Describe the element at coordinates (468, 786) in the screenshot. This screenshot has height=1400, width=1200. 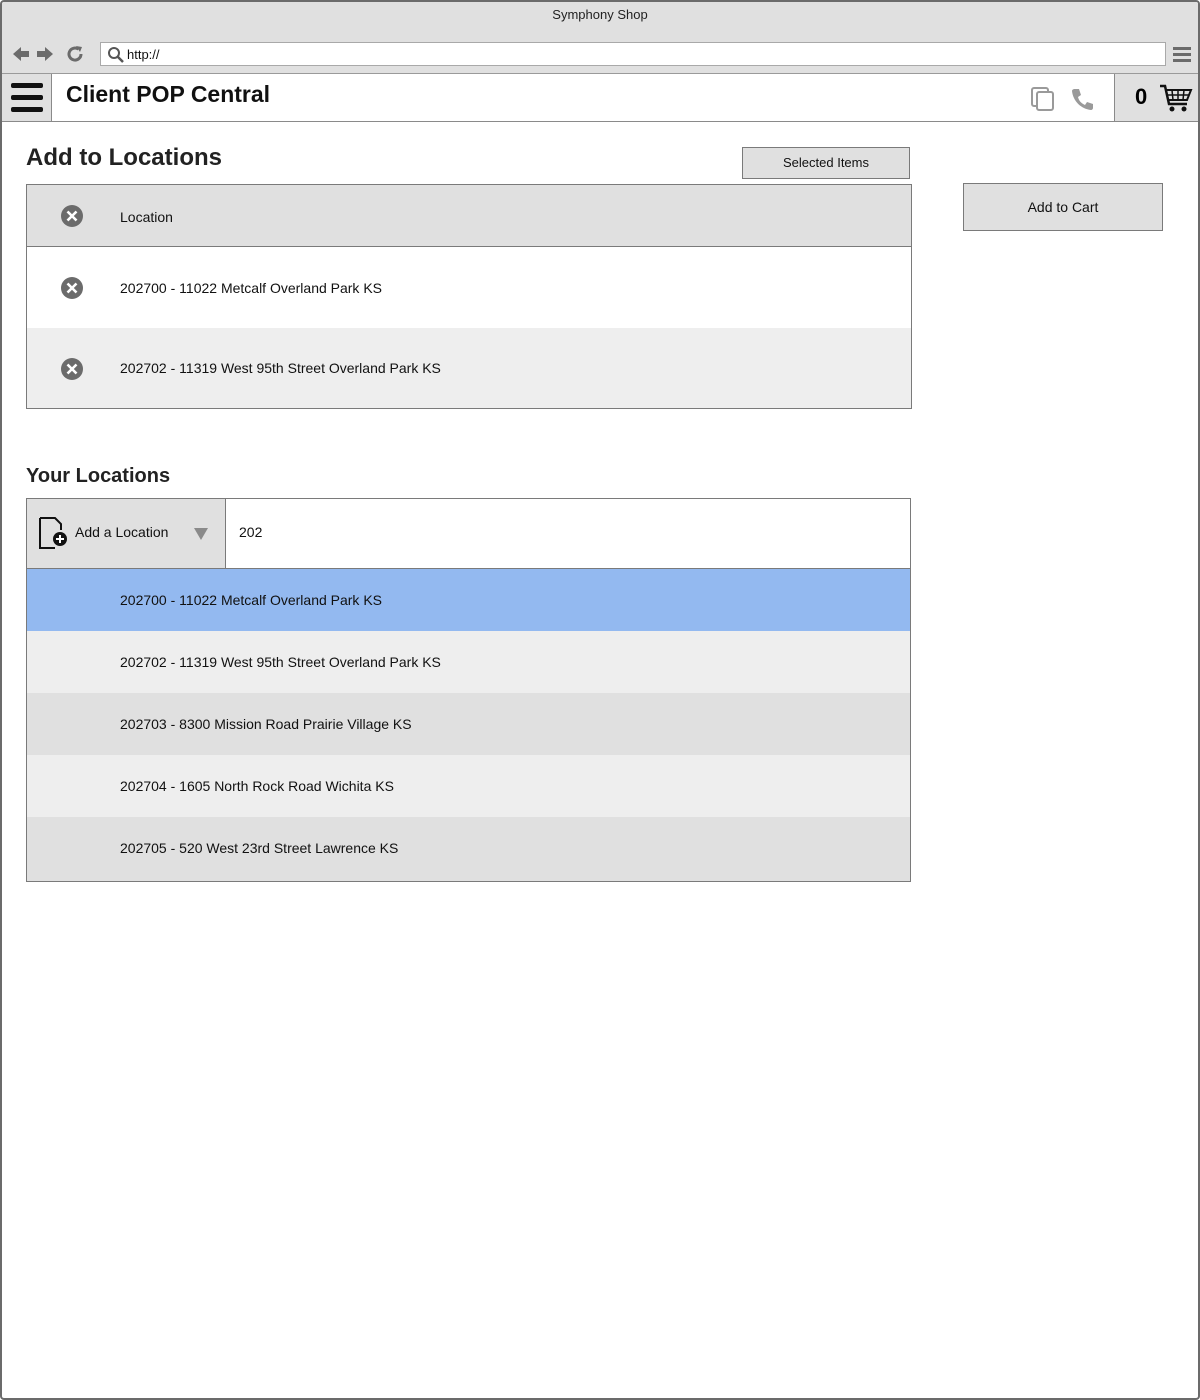
I see `dropdown-option: 202704 - 1605 North Rock Road Wichita KS` at that location.